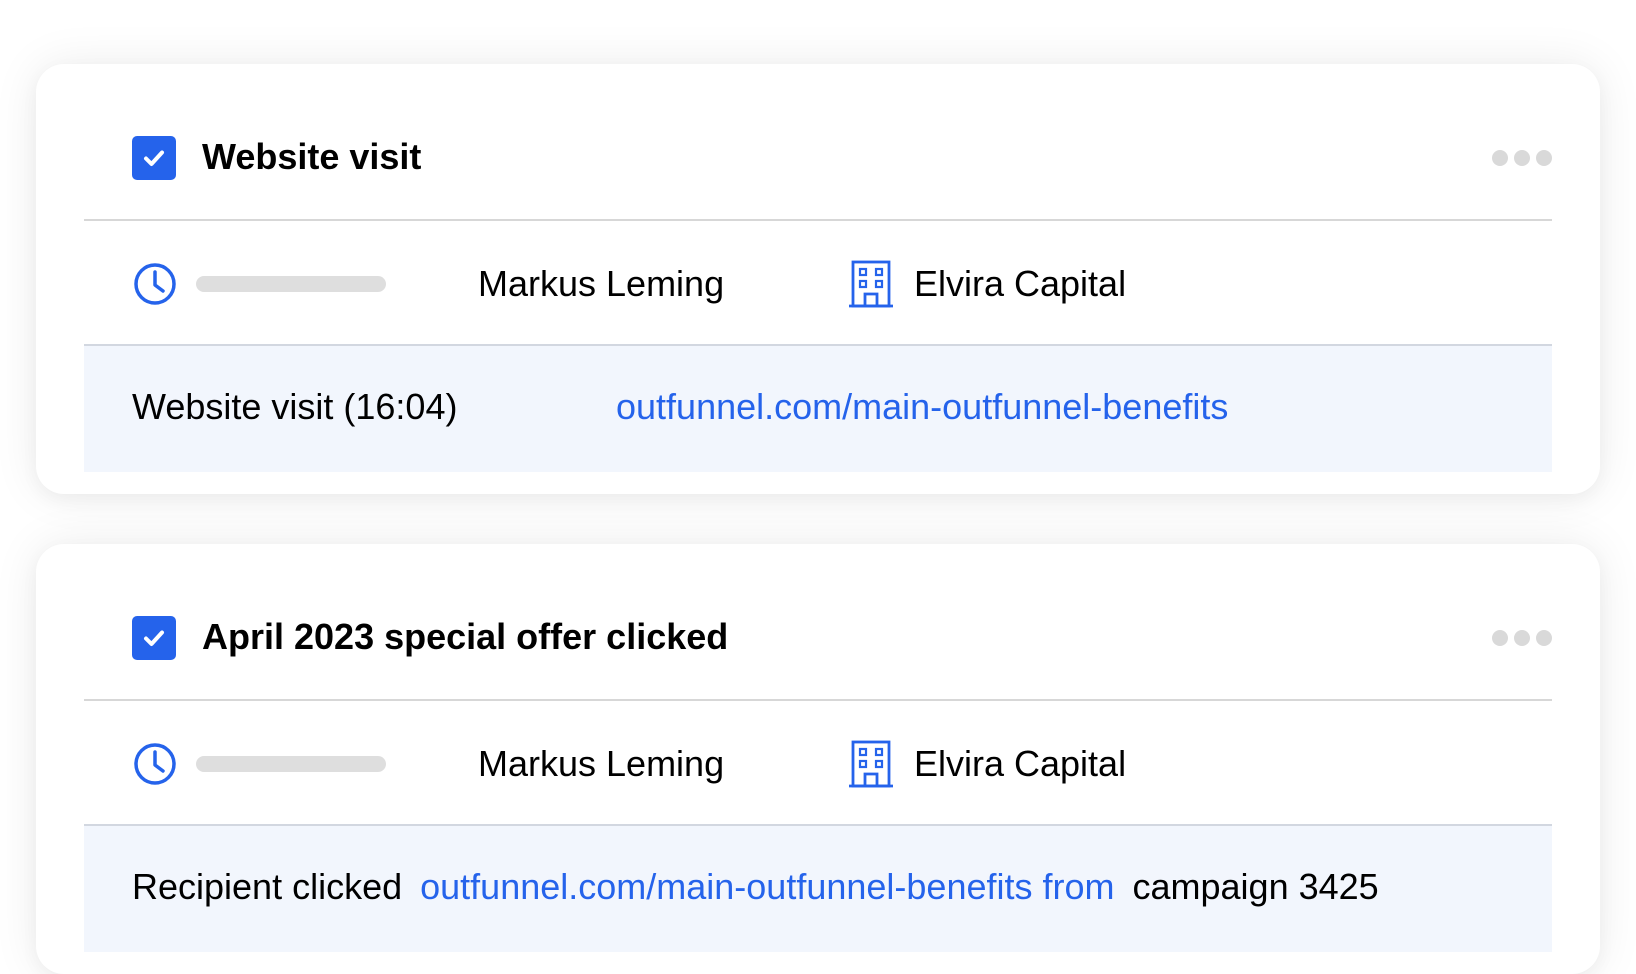  Describe the element at coordinates (312, 156) in the screenshot. I see `activity-title: Website visit` at that location.